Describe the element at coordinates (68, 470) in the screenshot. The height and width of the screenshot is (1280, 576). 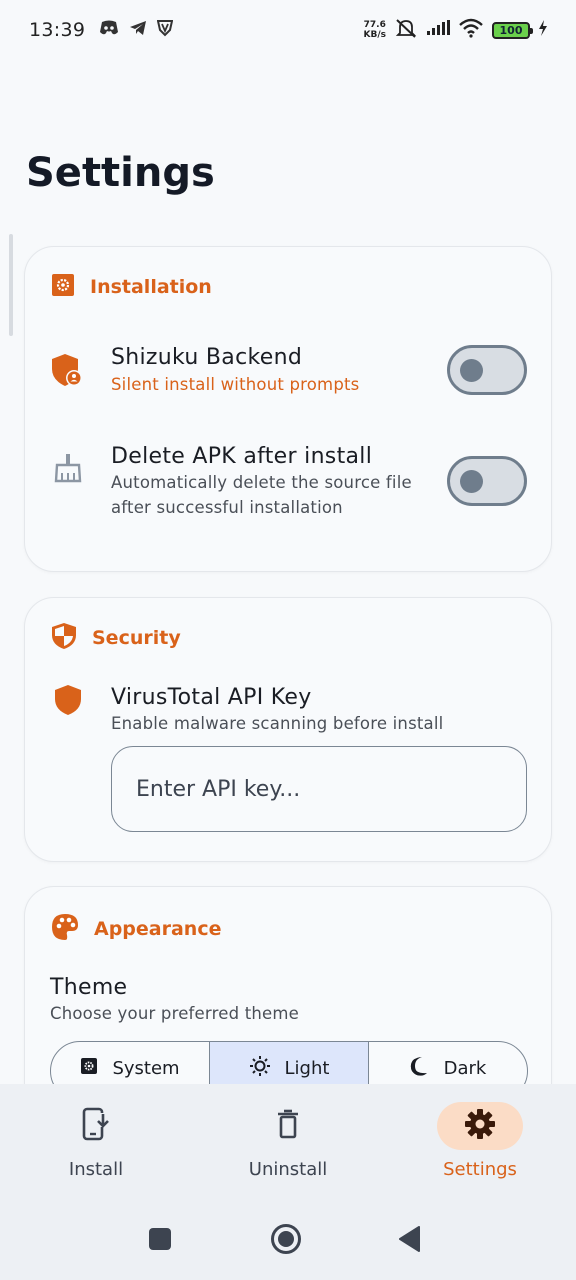
I see `broom-icon` at that location.